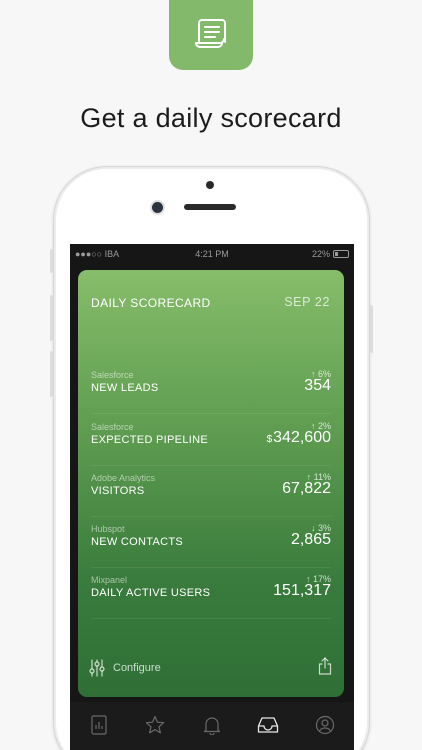 The image size is (422, 750). What do you see at coordinates (211, 389) in the screenshot?
I see `metric-row-new-leads: Salesforce NEW LEADS ↑ 6% 354` at bounding box center [211, 389].